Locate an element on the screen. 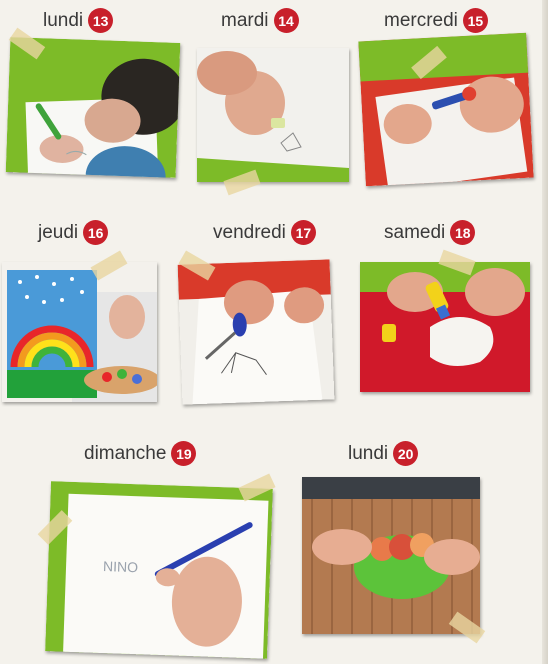  glue-cutout-illustration is located at coordinates (445, 327).